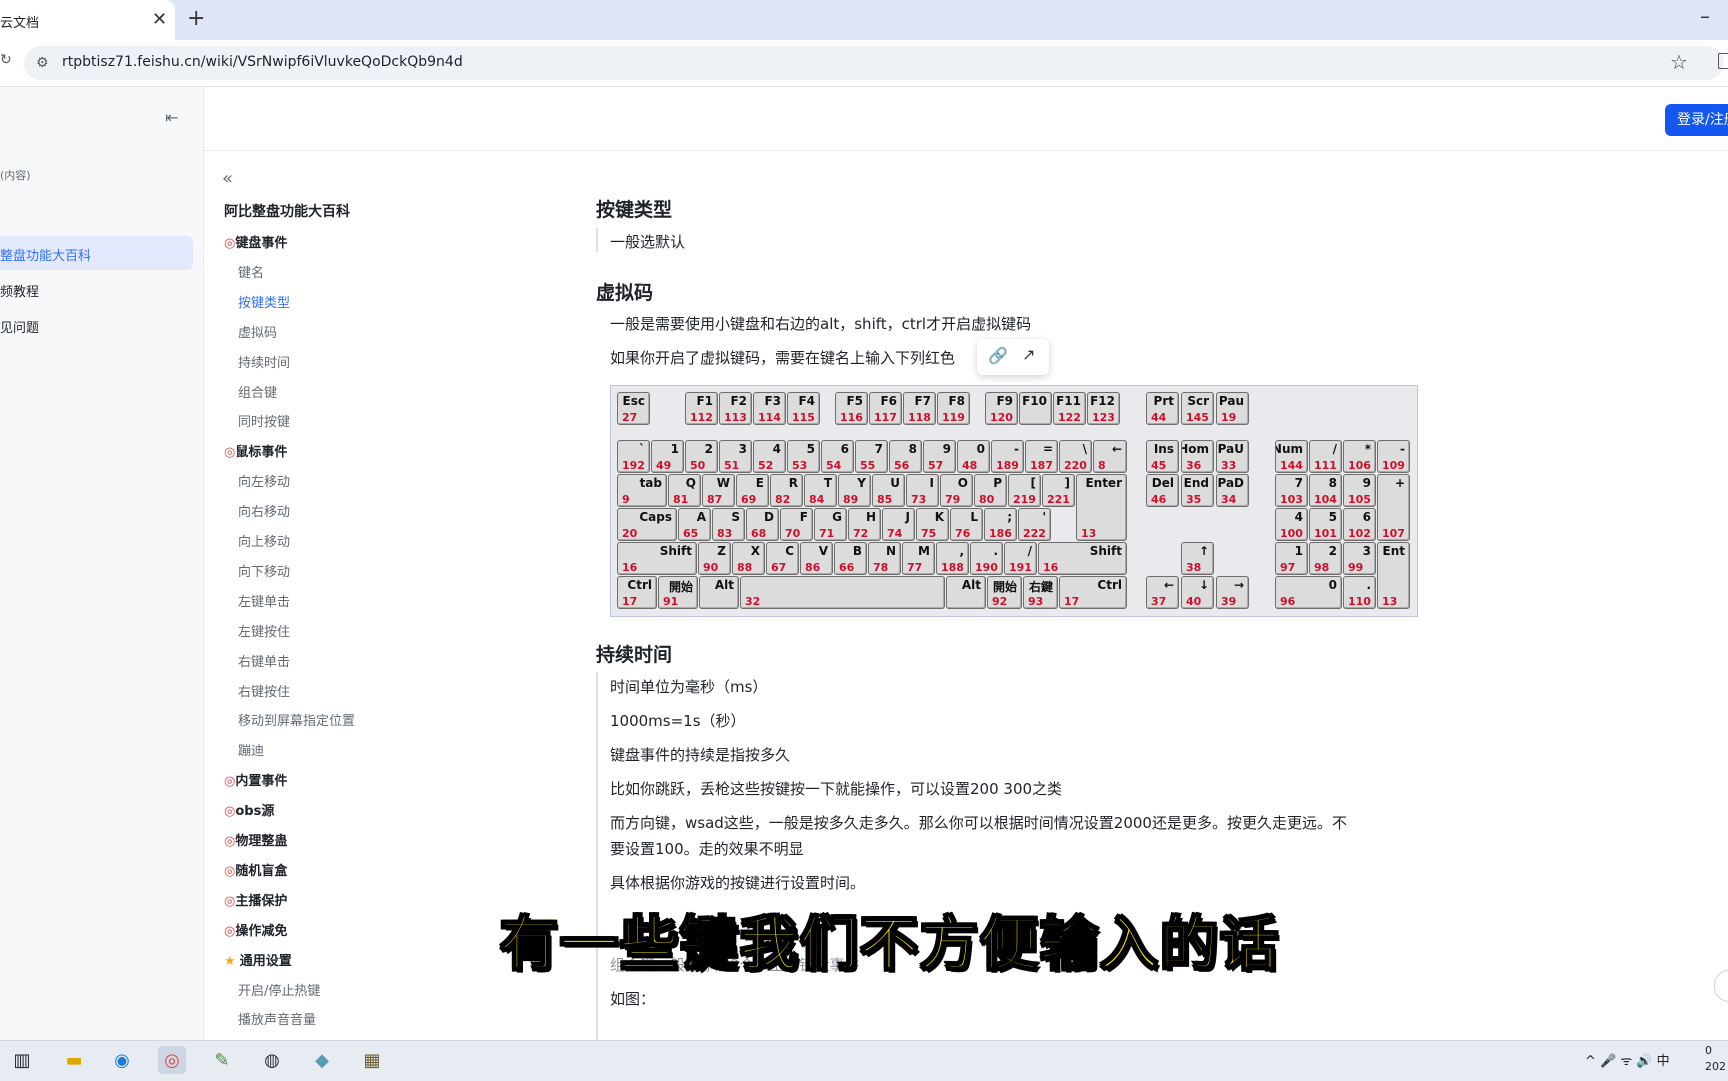 The height and width of the screenshot is (1081, 1728). I want to click on toc-item: 按键类型, so click(264, 301).